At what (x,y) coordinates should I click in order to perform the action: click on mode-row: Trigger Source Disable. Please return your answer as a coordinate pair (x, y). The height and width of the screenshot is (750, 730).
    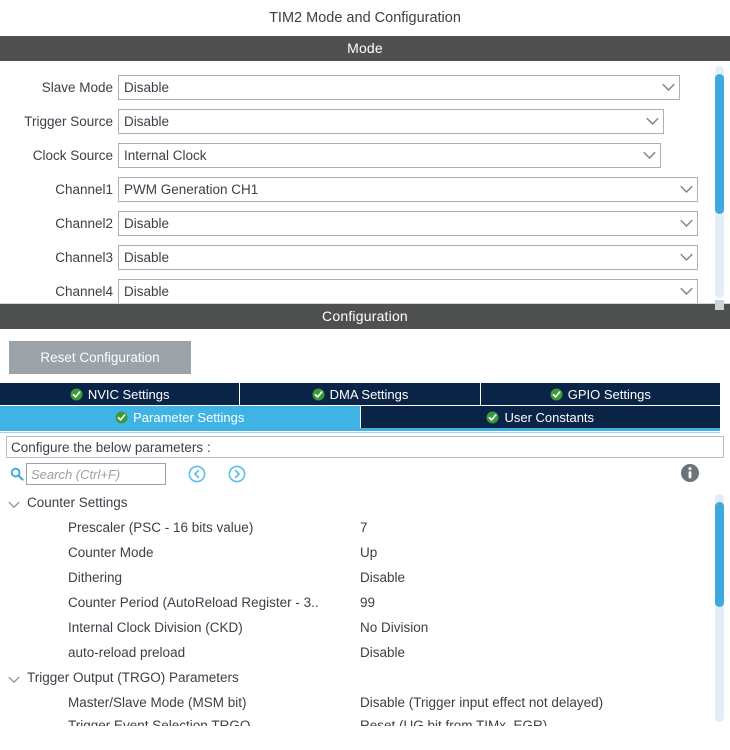
    Looking at the image, I should click on (365, 121).